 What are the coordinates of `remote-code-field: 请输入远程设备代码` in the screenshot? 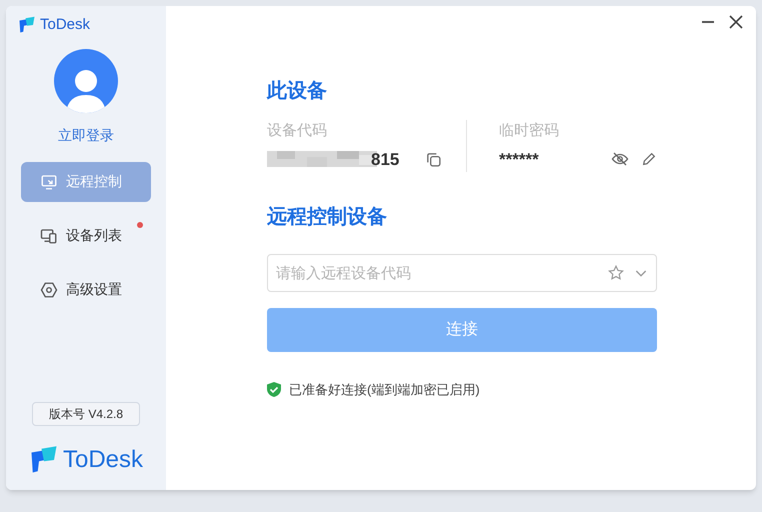 It's located at (462, 273).